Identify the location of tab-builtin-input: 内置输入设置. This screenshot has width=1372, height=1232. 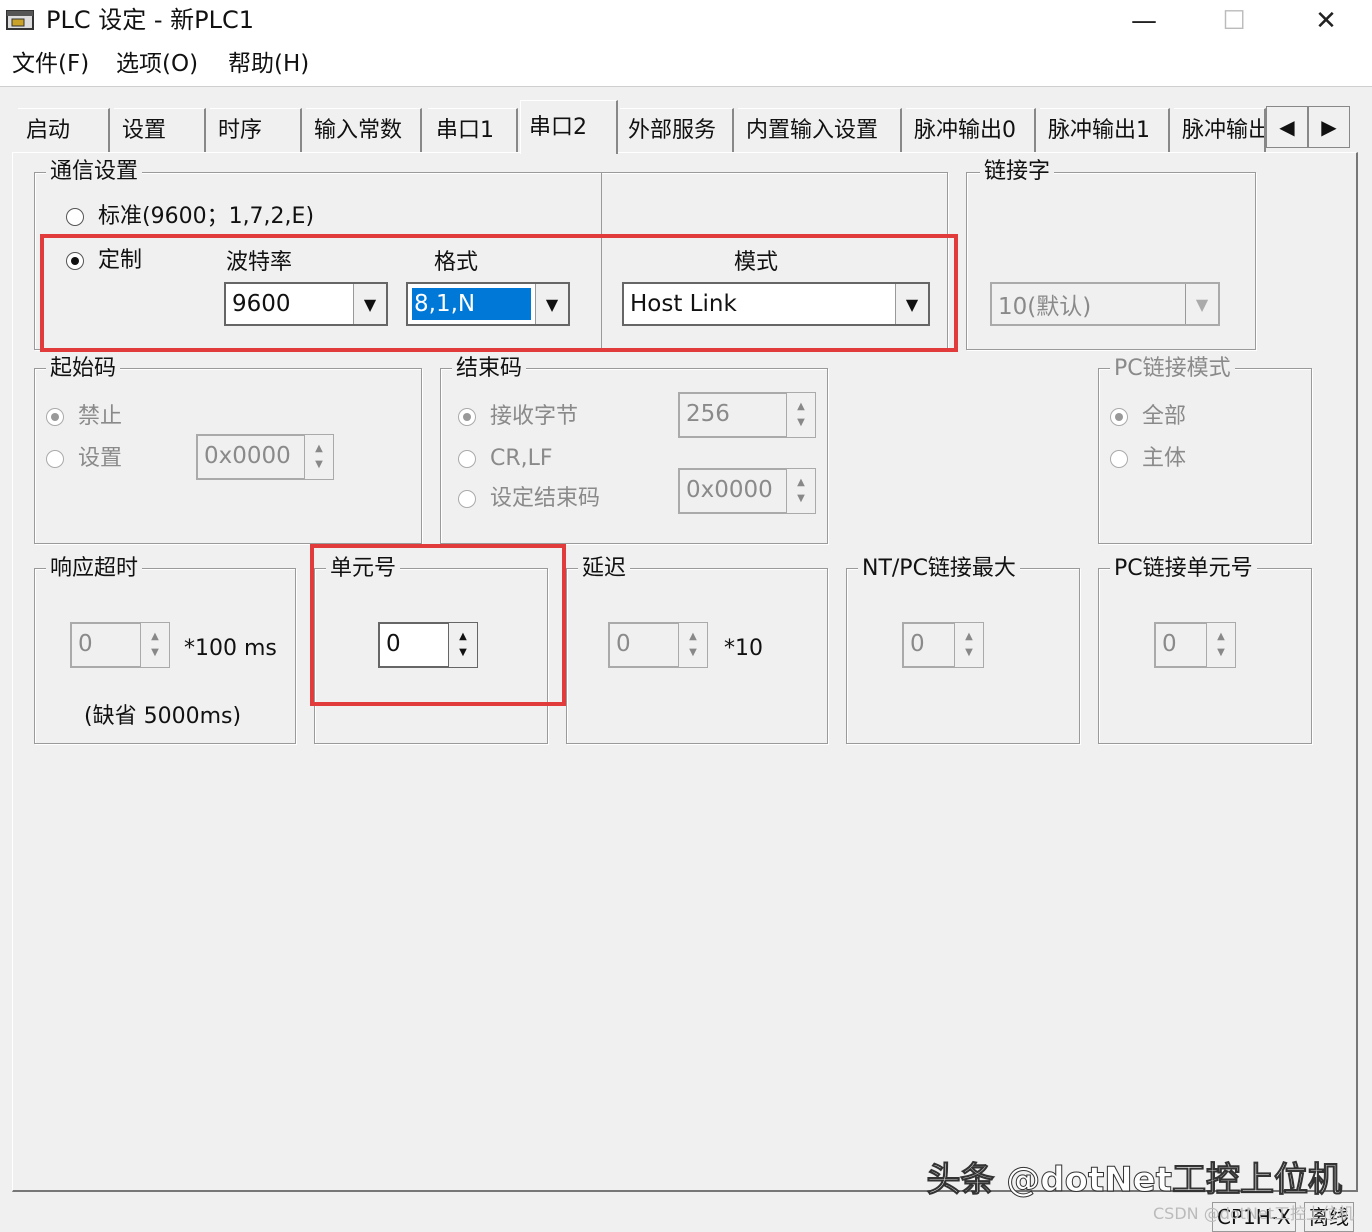
(820, 130).